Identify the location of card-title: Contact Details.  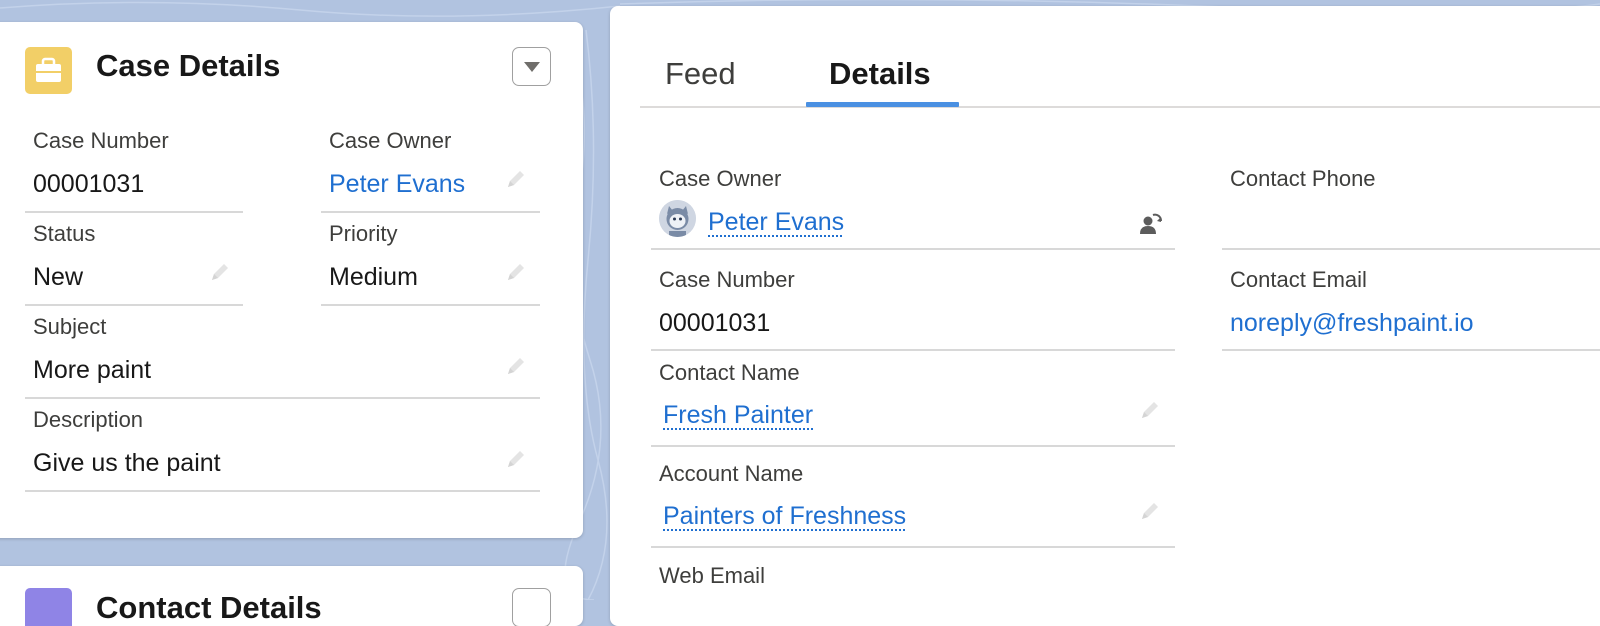
(209, 607).